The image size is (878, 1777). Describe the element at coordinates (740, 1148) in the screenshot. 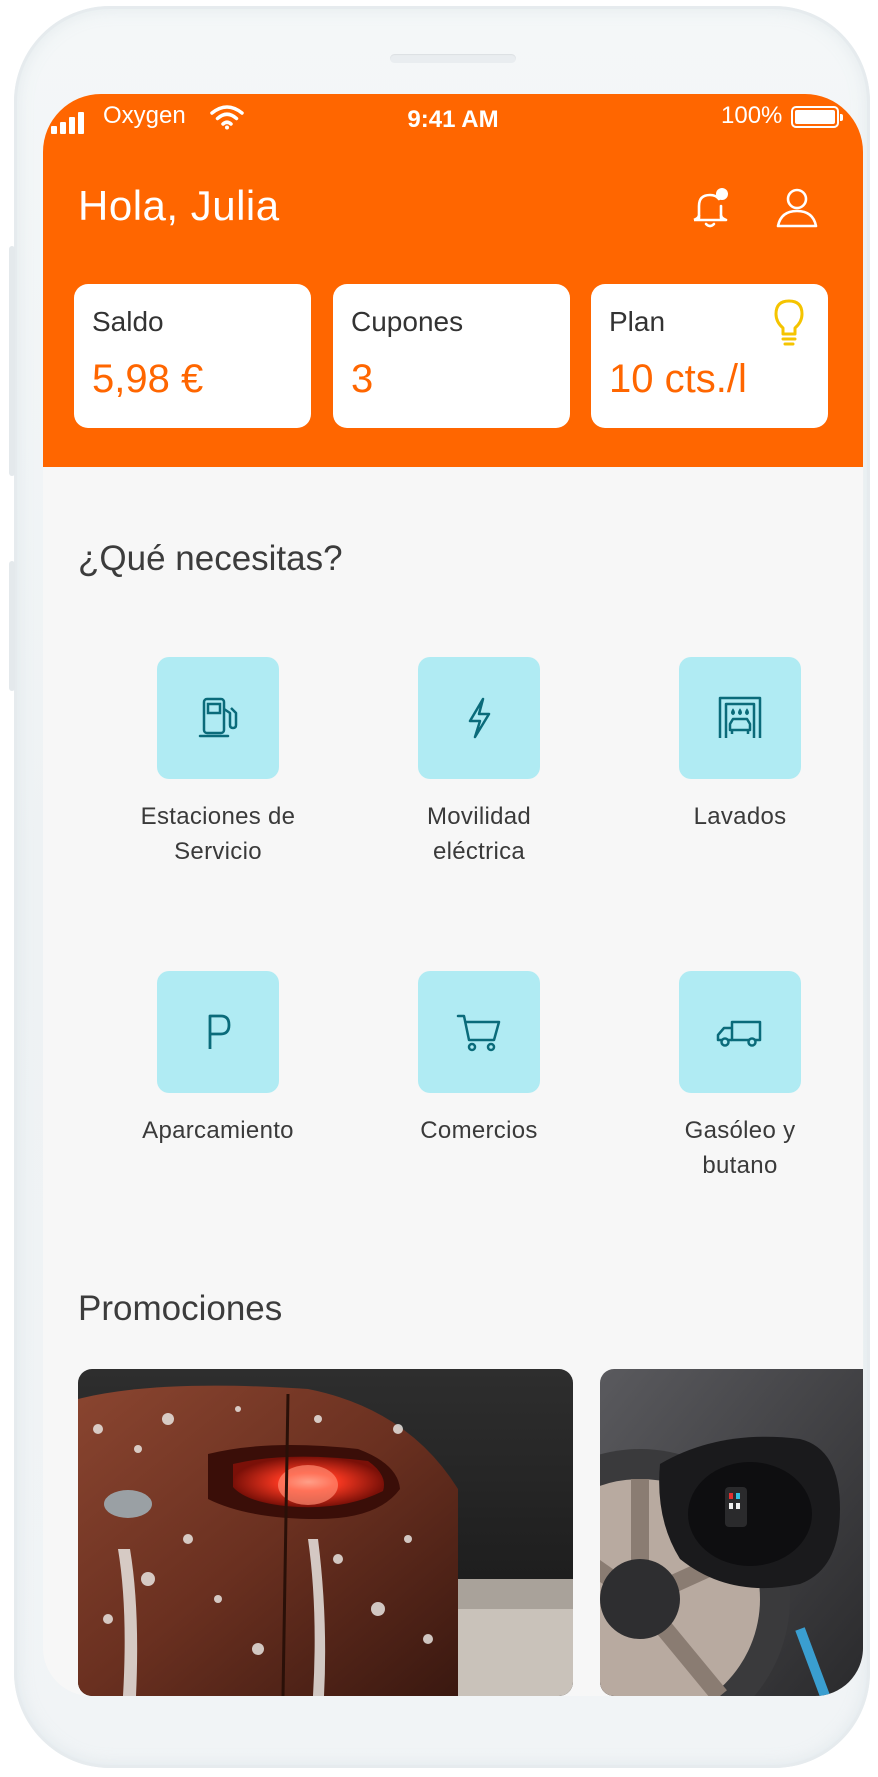

I see `service-label: Gasóleo y butano` at that location.